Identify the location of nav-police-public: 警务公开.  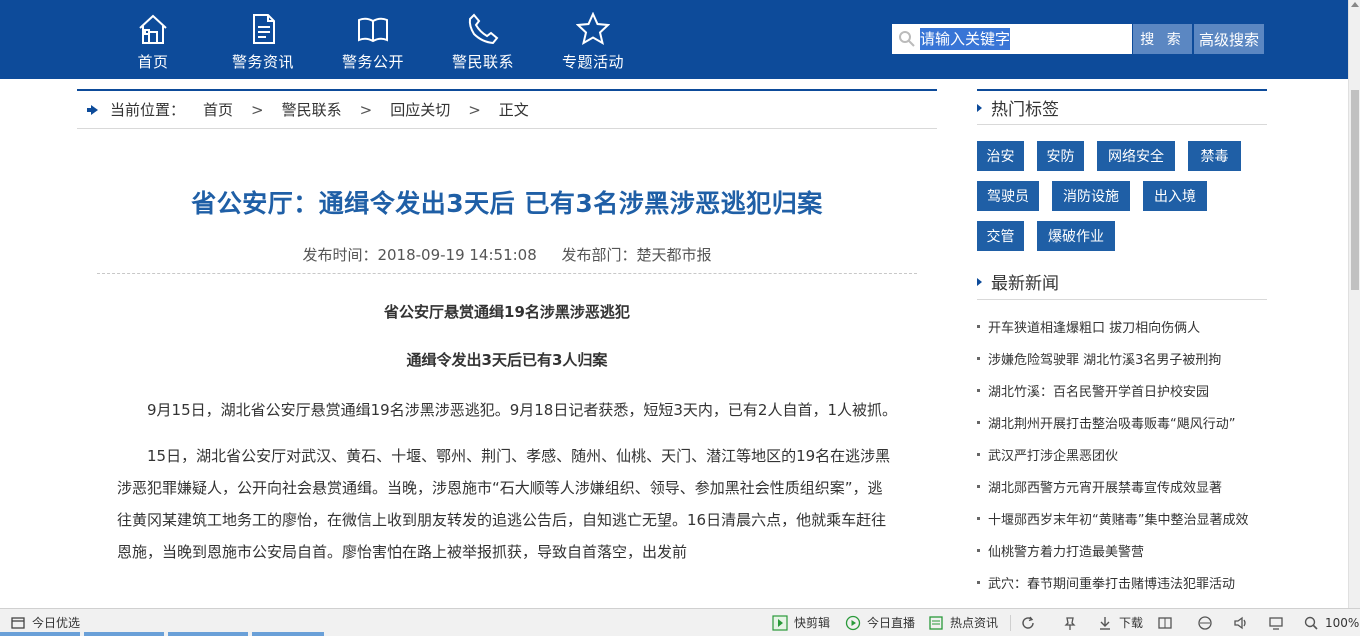
(373, 39).